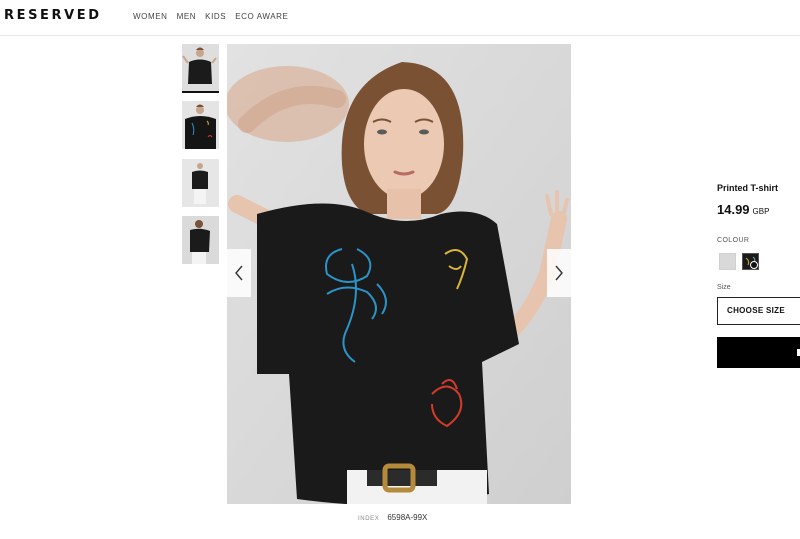 This screenshot has height=539, width=800. Describe the element at coordinates (733, 209) in the screenshot. I see `price-amount: 14.99` at that location.